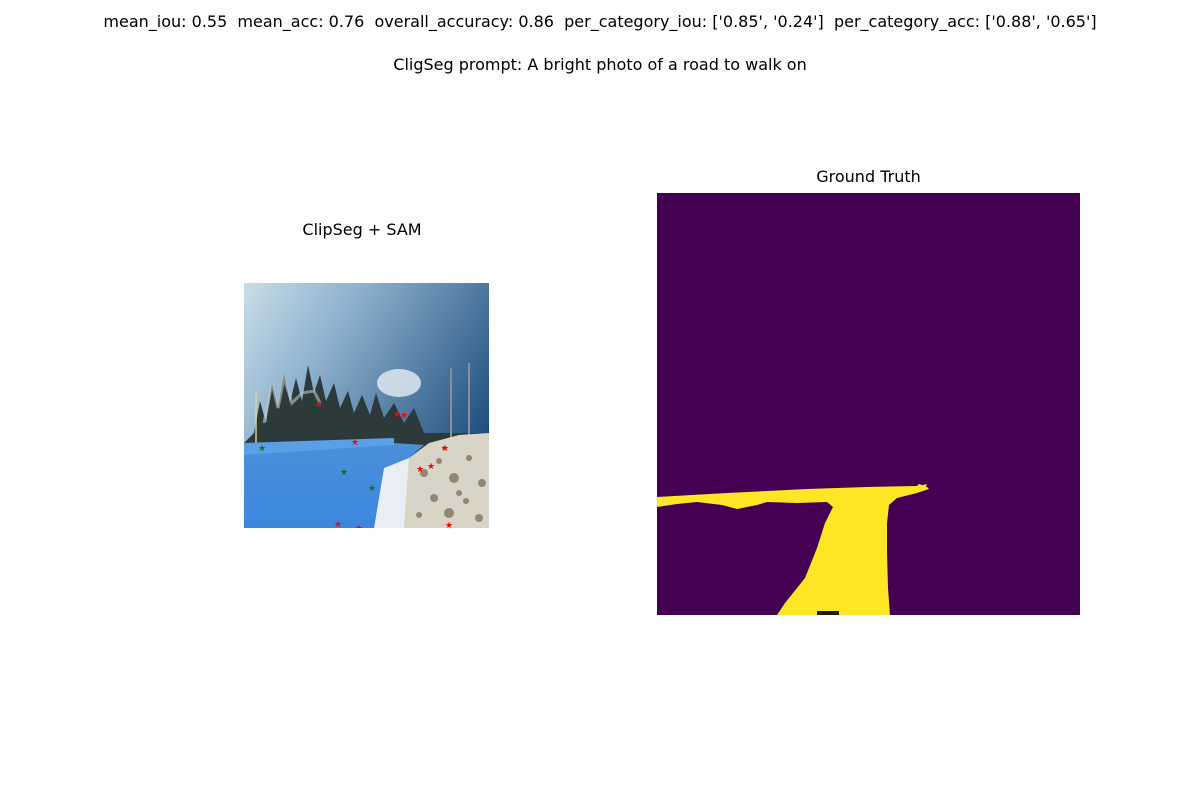 The height and width of the screenshot is (800, 1200). I want to click on ground-truth-panel-title: Ground Truth, so click(868, 176).